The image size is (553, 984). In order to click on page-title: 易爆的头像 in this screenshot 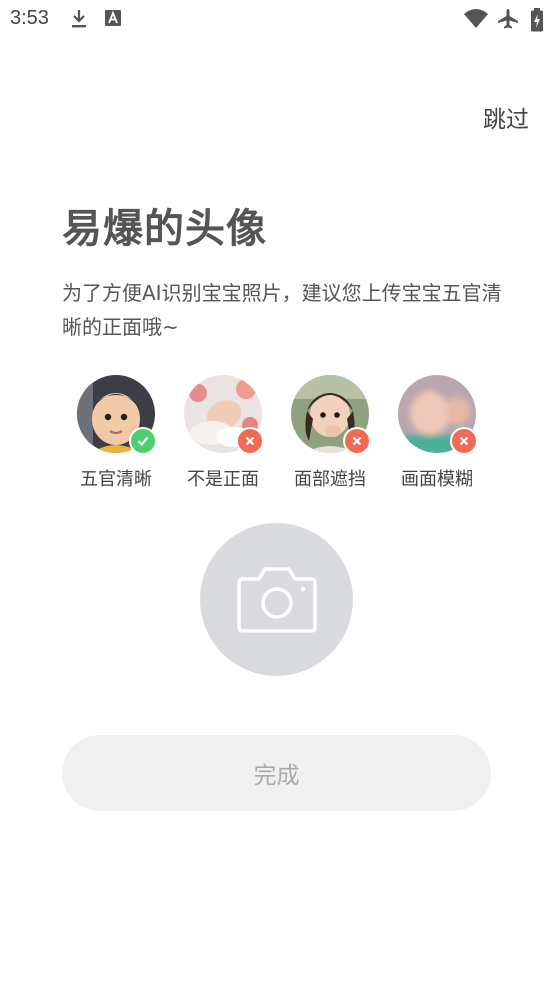, I will do `click(164, 229)`.